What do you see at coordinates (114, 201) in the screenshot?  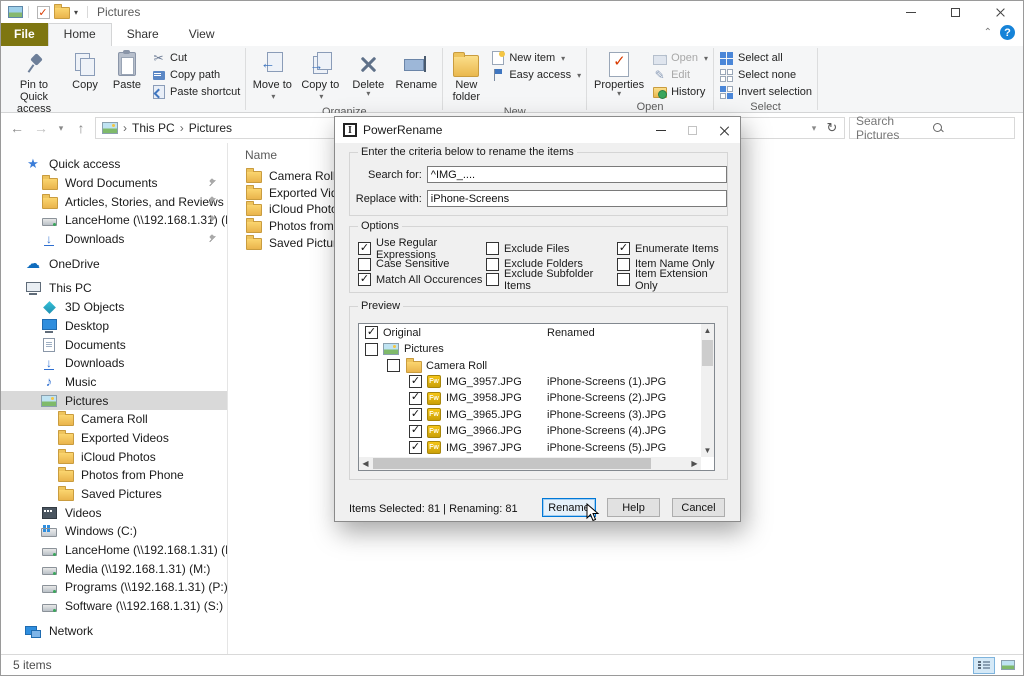 I see `sidebar-item-articles-stories-and-reviews: Articles, Stories, and Reviews` at bounding box center [114, 201].